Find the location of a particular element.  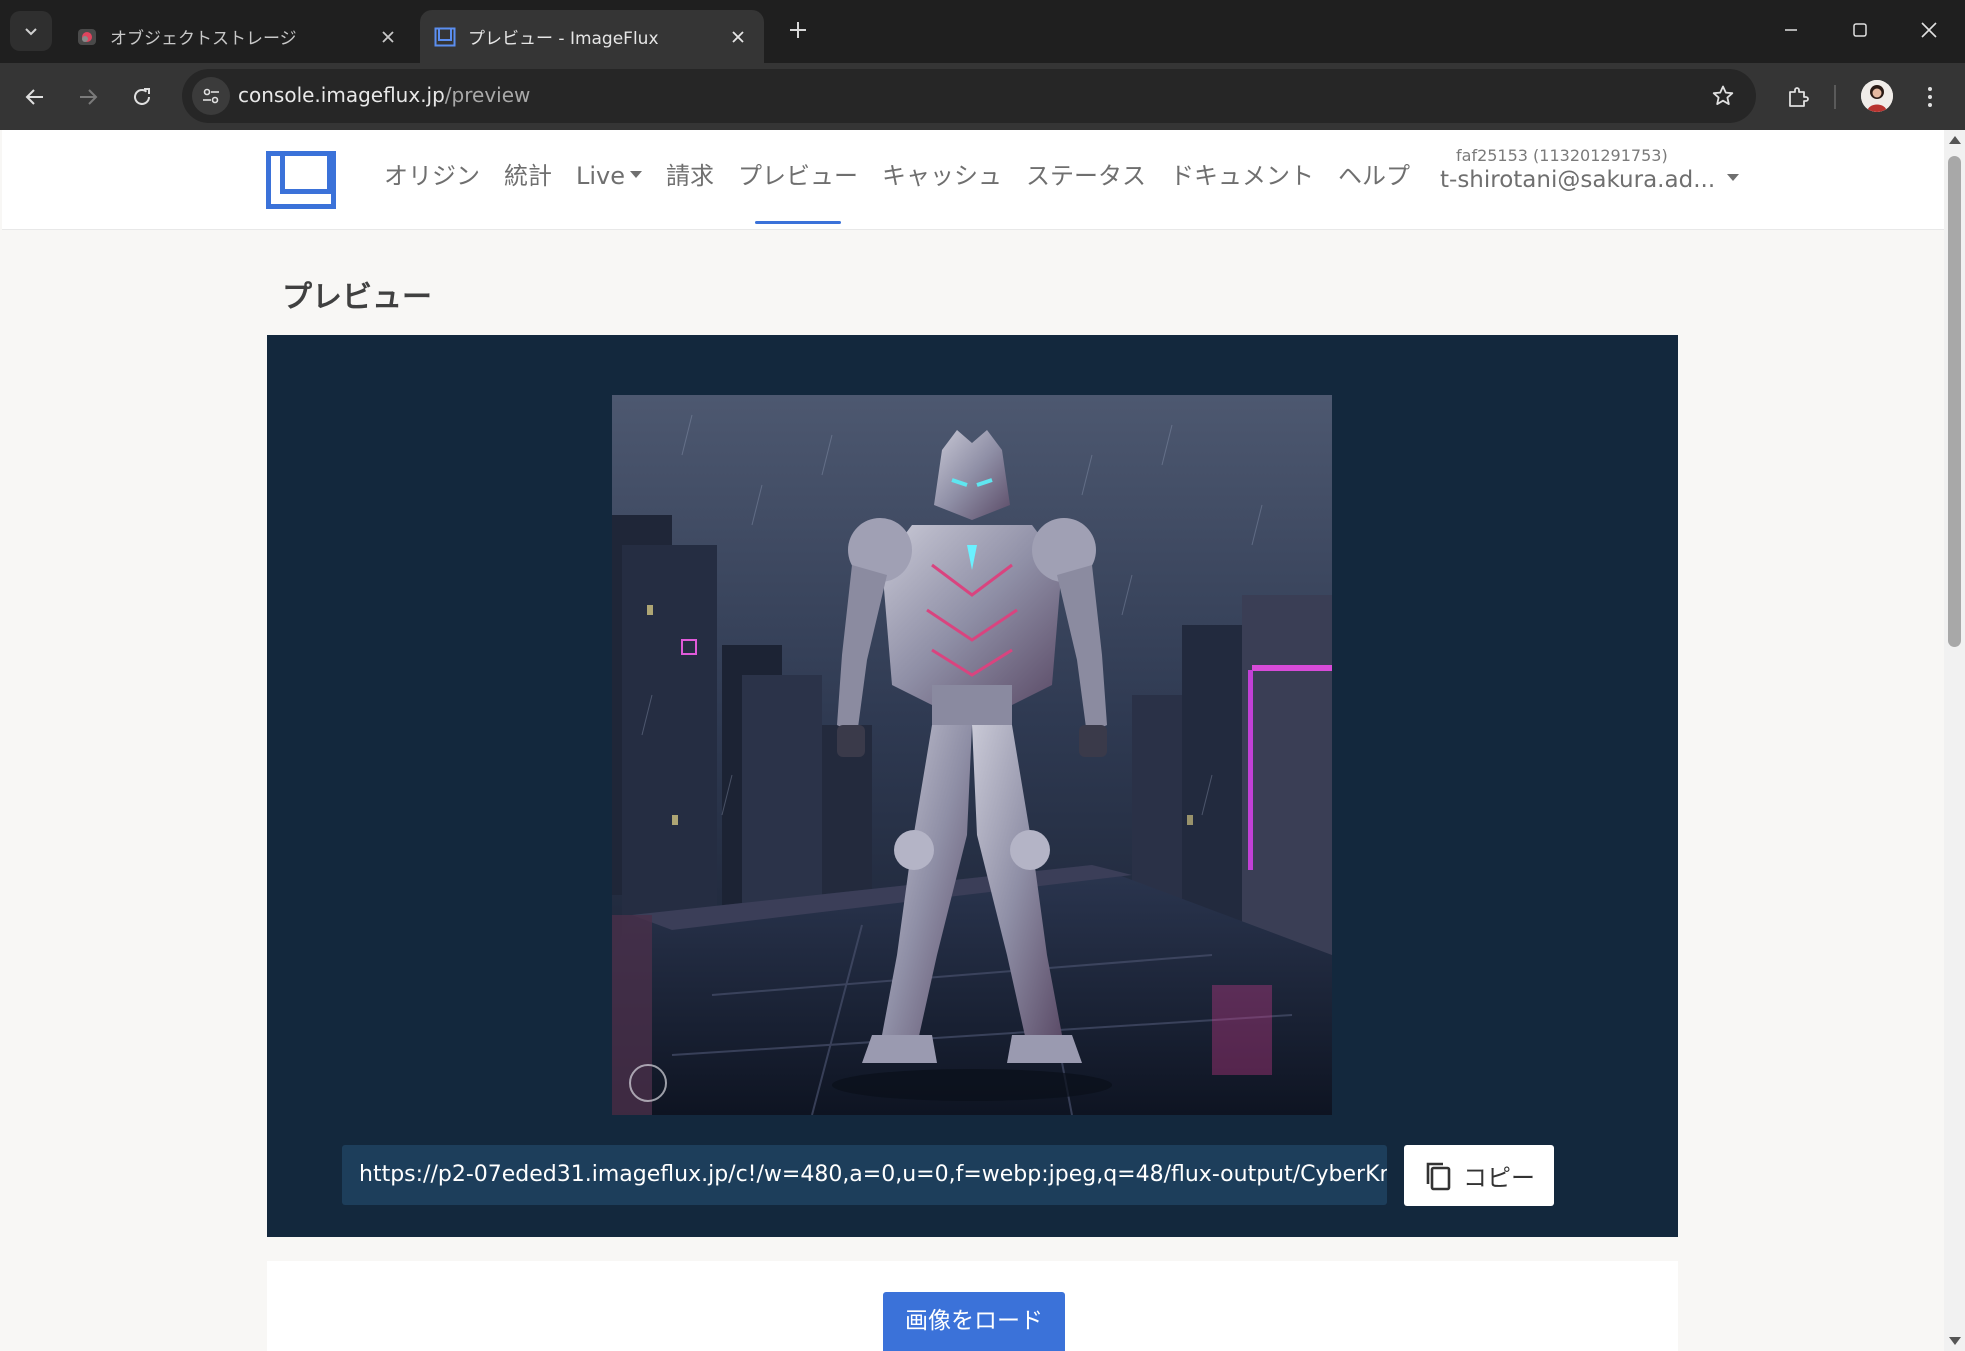

maximize-button is located at coordinates (1860, 30).